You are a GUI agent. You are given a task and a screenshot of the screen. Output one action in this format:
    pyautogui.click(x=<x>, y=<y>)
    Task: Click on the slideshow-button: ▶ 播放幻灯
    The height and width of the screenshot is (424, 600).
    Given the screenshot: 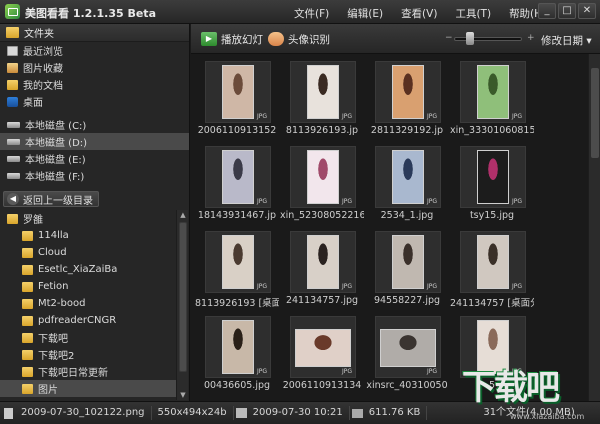 What is the action you would take?
    pyautogui.click(x=232, y=39)
    